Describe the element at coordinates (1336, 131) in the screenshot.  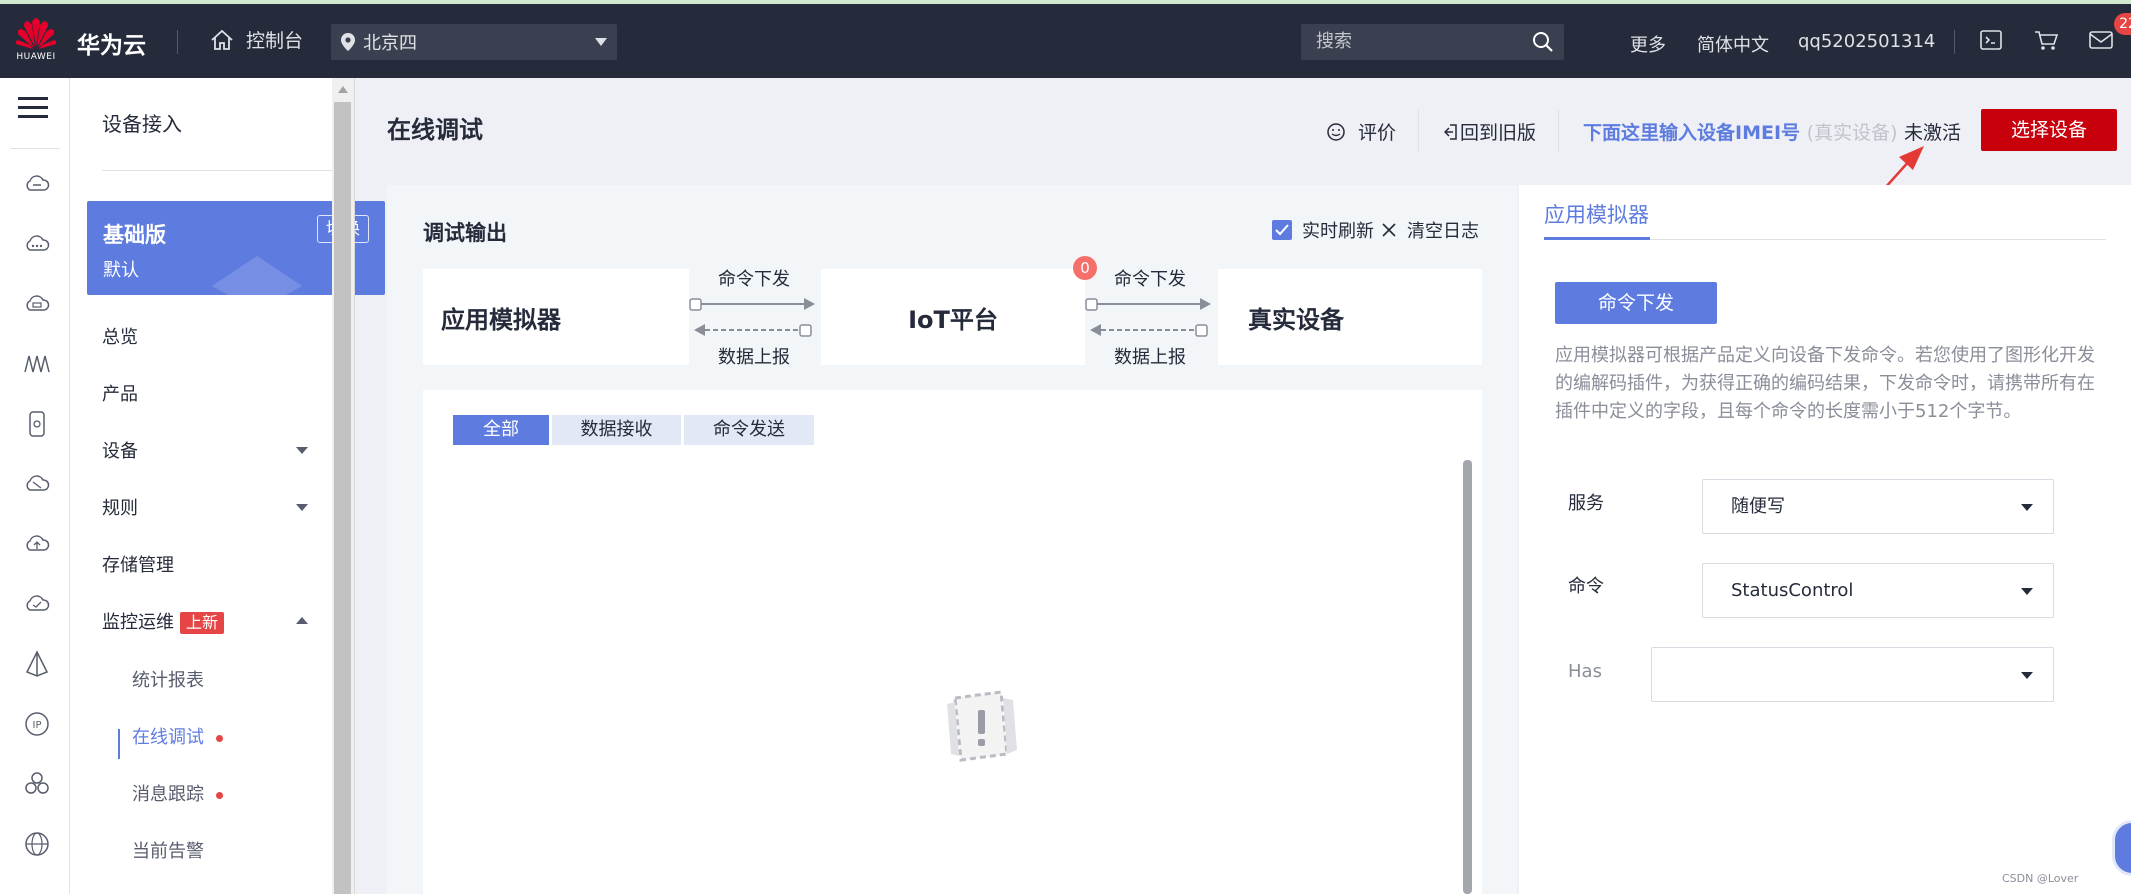
I see `smiley-icon` at that location.